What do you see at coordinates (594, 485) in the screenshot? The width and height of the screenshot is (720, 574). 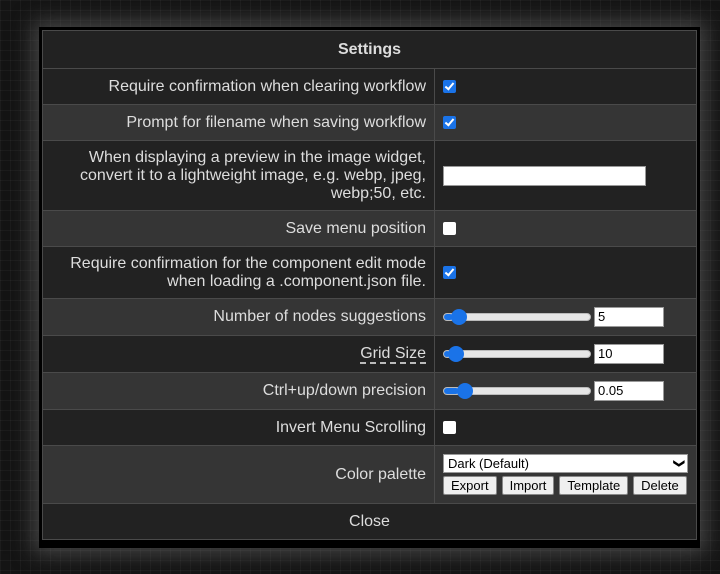 I see `template-button: Template` at bounding box center [594, 485].